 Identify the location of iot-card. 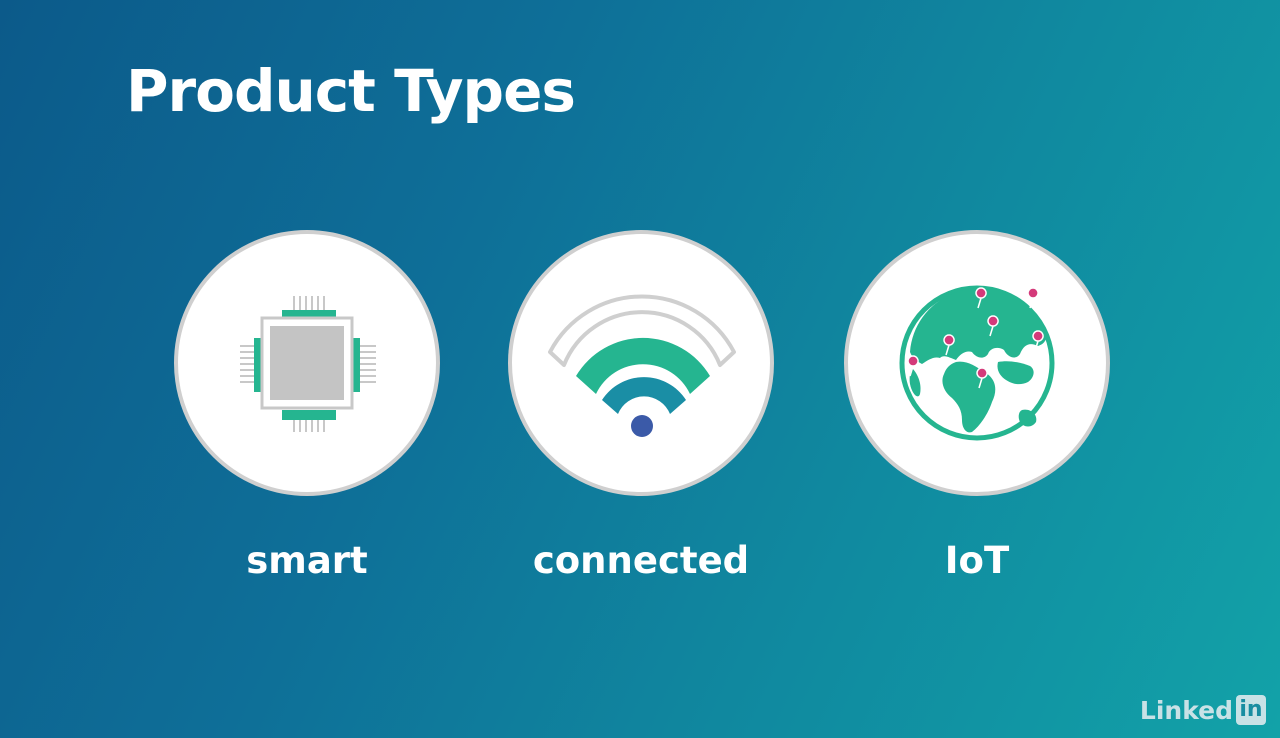
(977, 363).